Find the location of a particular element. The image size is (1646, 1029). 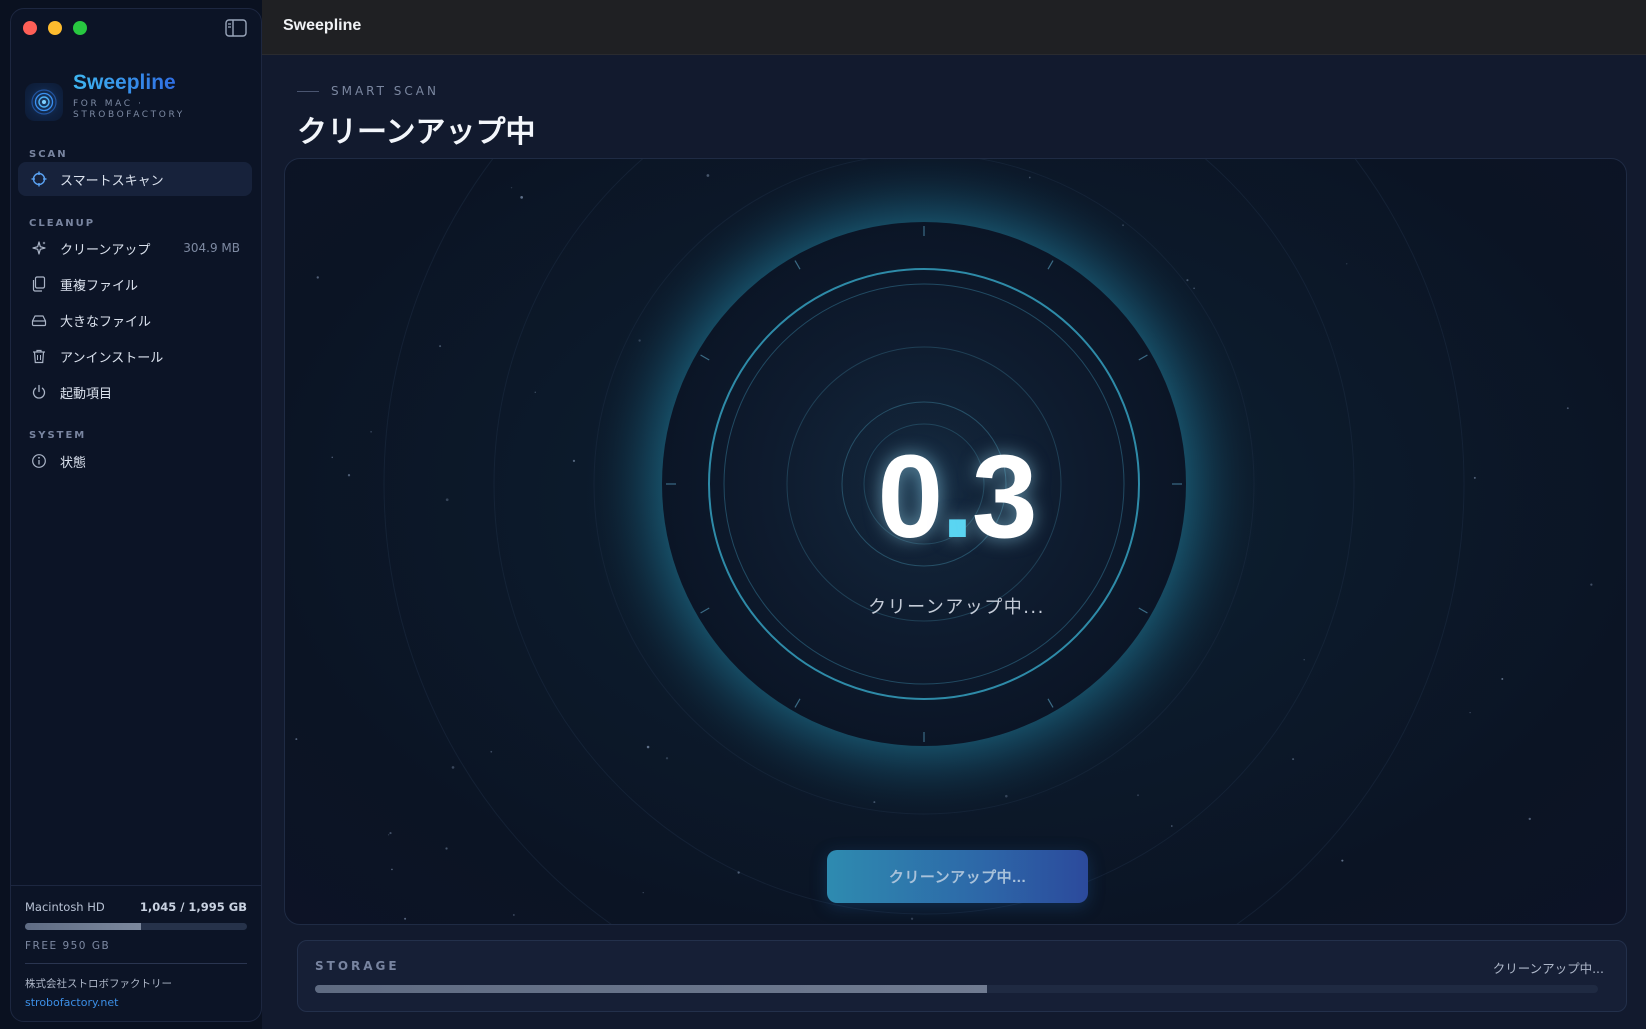

window-title: Sweepline is located at coordinates (322, 25).